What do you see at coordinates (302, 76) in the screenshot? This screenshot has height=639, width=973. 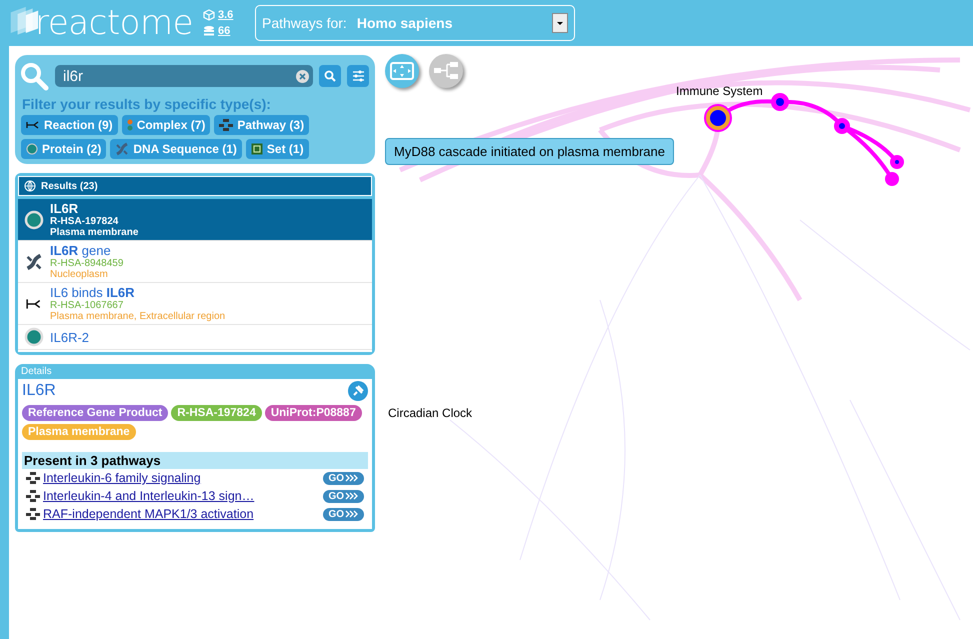 I see `clear-icon` at bounding box center [302, 76].